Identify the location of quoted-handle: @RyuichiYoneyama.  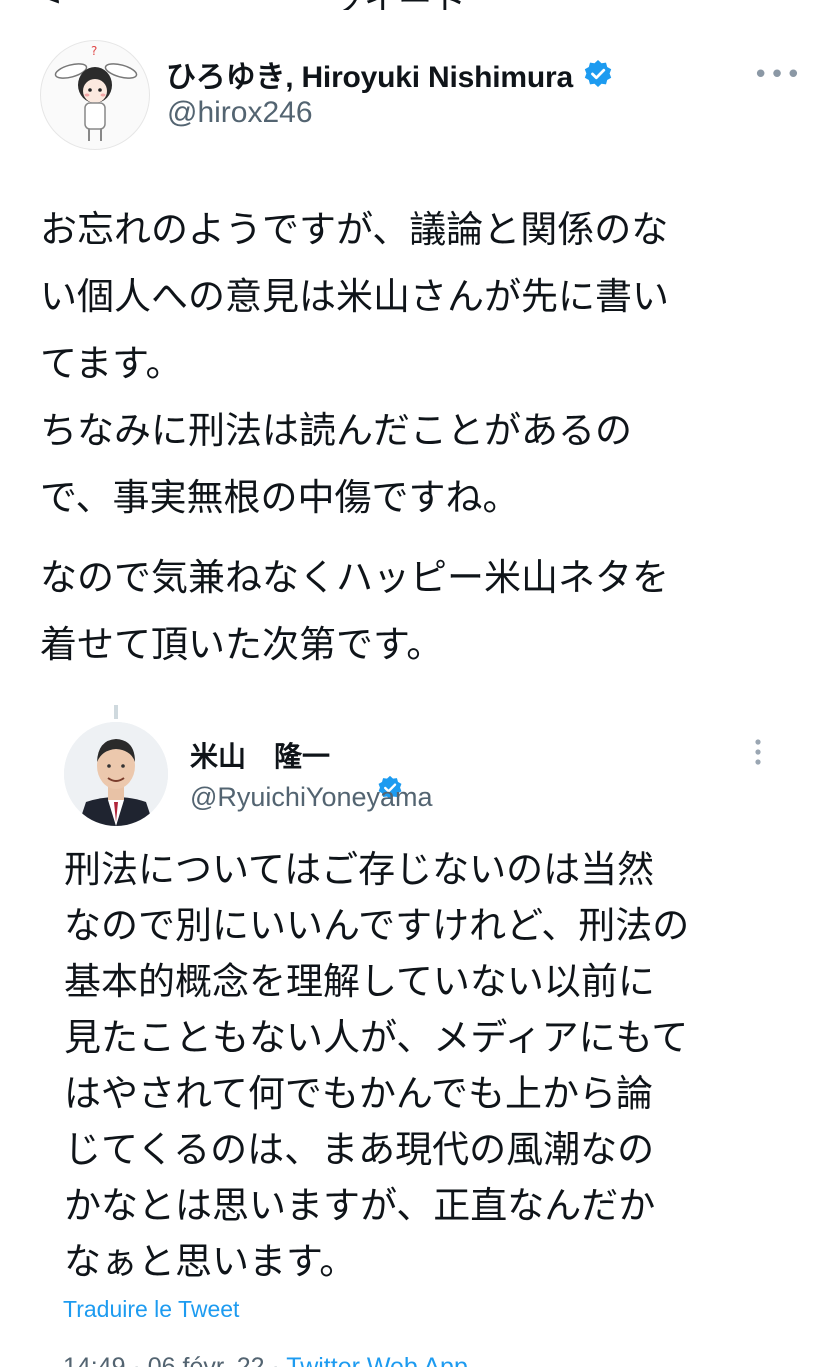
(311, 797).